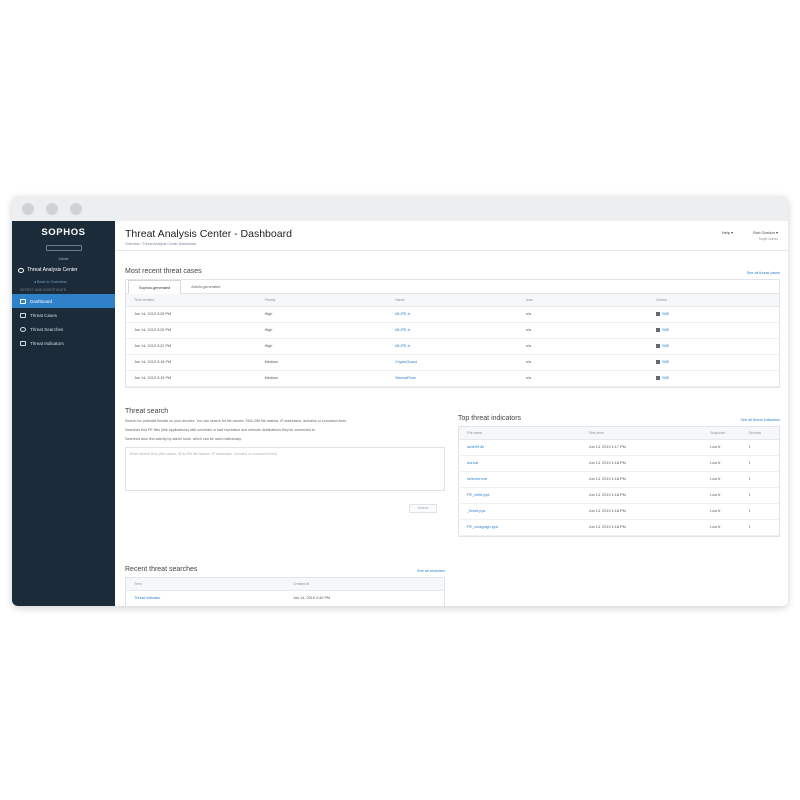  I want to click on sidebar-item-label: Threat Indicators, so click(47, 343).